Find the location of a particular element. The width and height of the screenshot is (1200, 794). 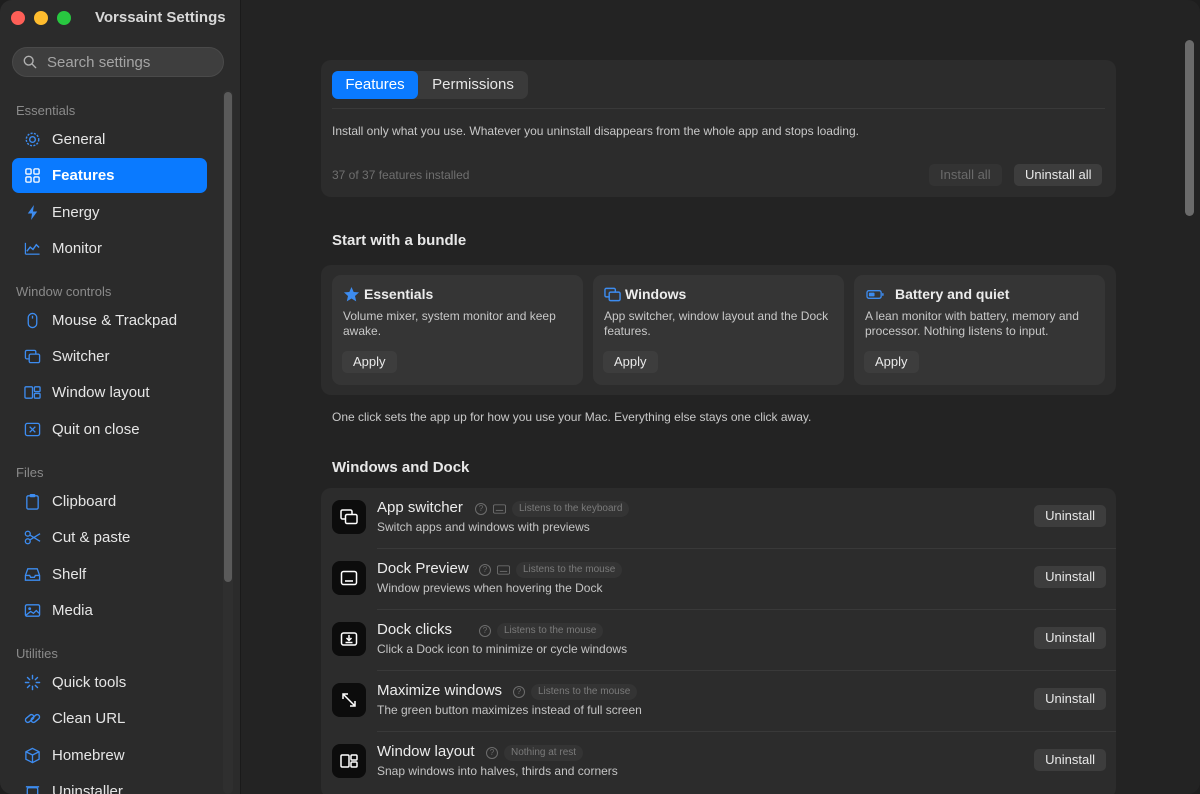

search-field is located at coordinates (118, 62).